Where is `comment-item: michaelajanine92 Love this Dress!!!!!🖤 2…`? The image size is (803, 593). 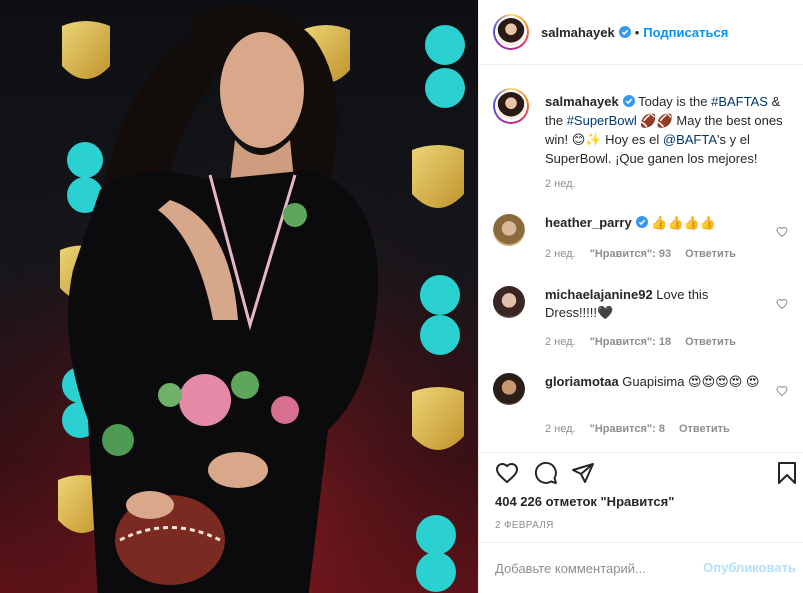
comment-item: michaelajanine92 Love this Dress!!!!!🖤 2… is located at coordinates (643, 326).